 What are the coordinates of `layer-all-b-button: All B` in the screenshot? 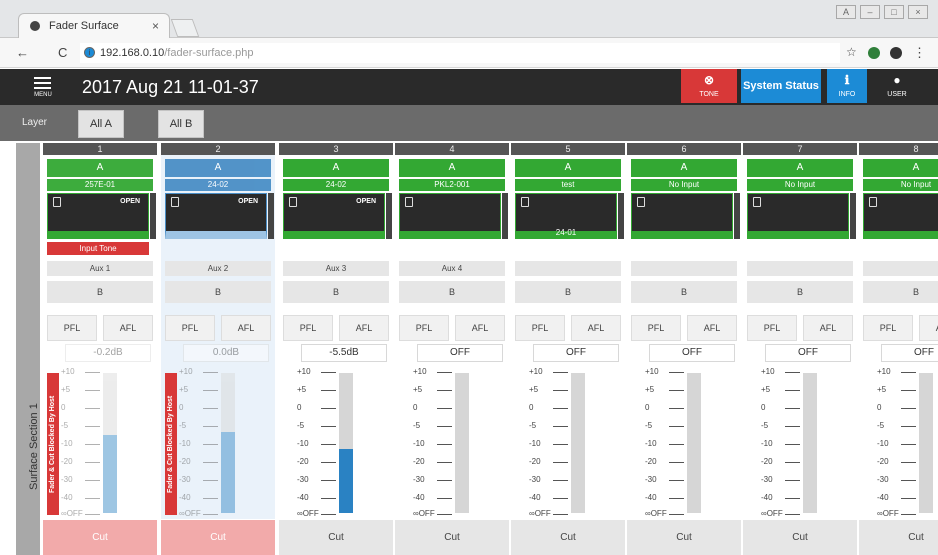 It's located at (181, 124).